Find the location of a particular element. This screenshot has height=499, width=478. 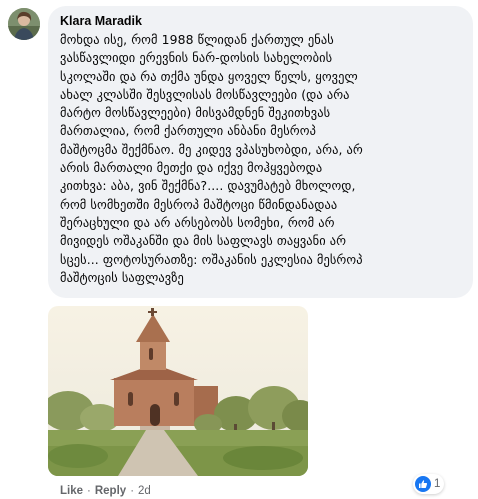

like-thumb-icon is located at coordinates (423, 484).